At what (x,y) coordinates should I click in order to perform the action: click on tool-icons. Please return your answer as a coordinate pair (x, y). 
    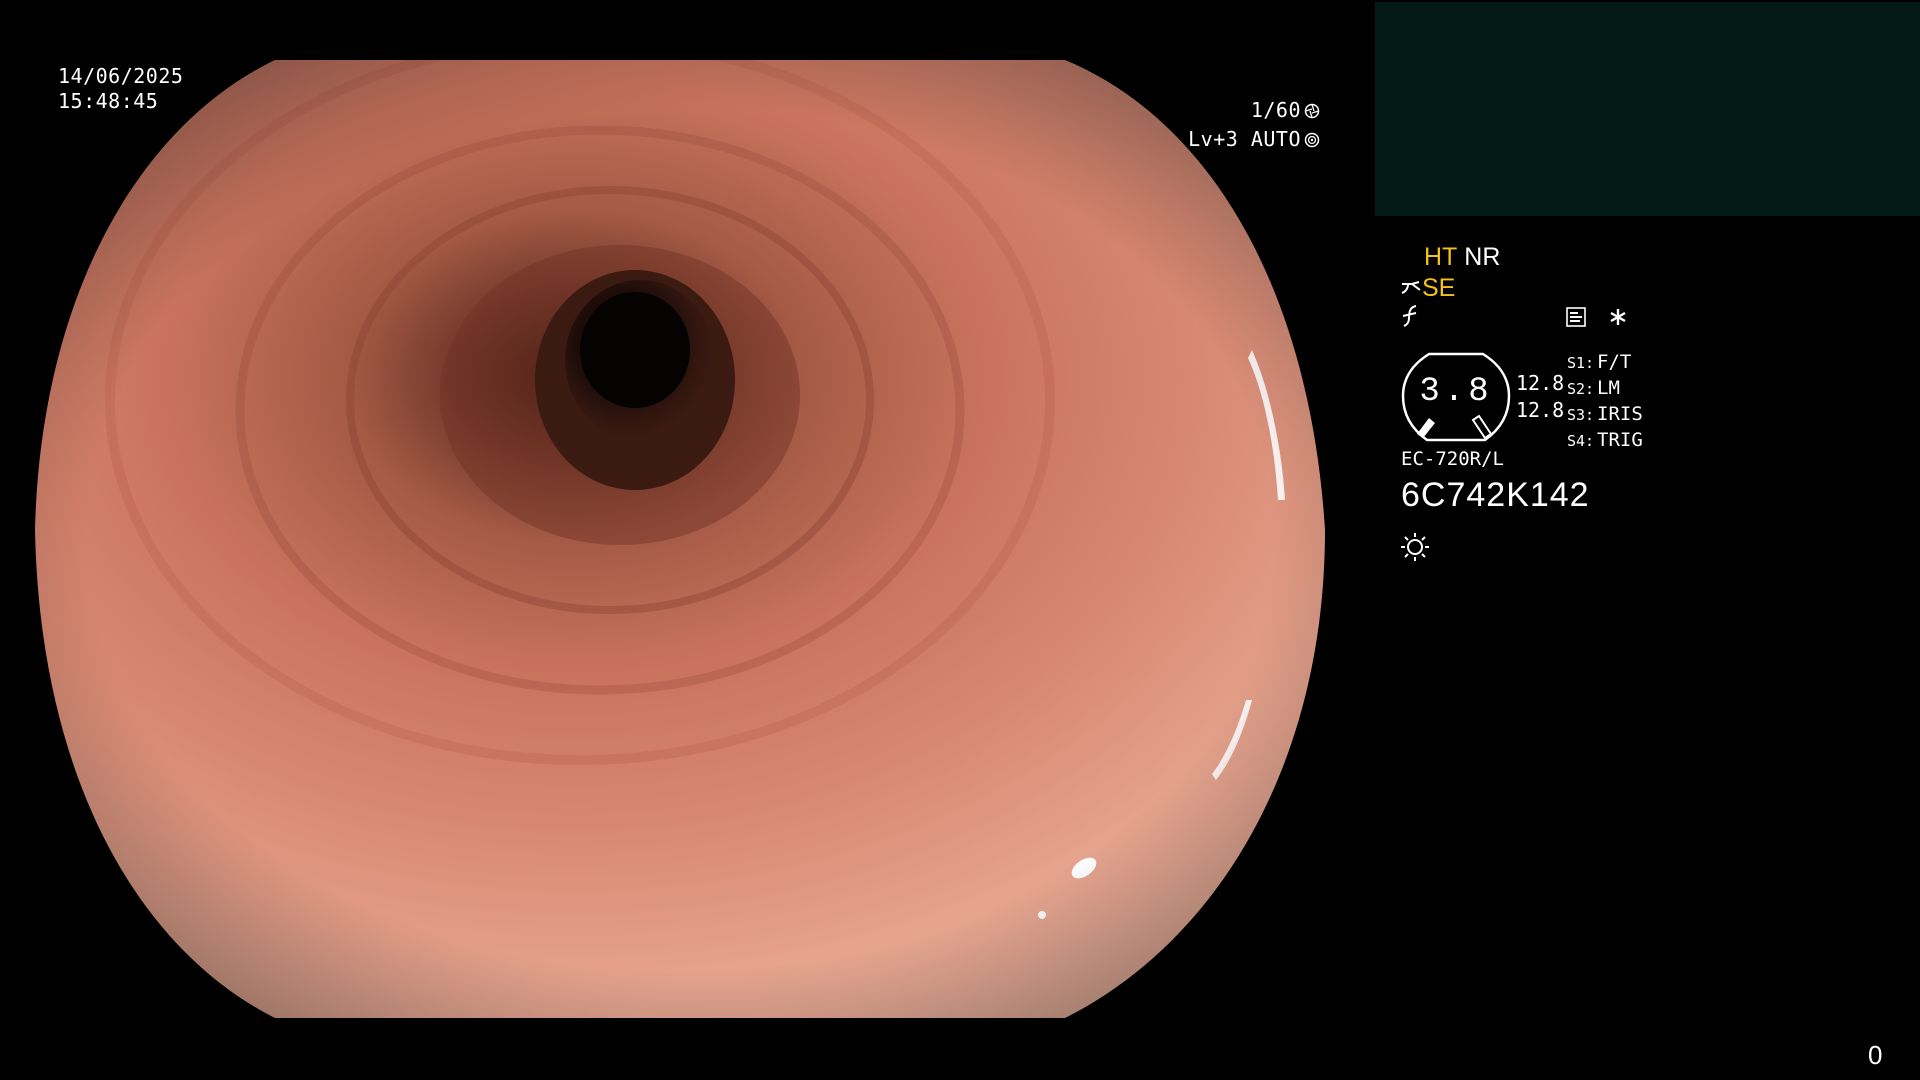
    Looking at the image, I should click on (1597, 319).